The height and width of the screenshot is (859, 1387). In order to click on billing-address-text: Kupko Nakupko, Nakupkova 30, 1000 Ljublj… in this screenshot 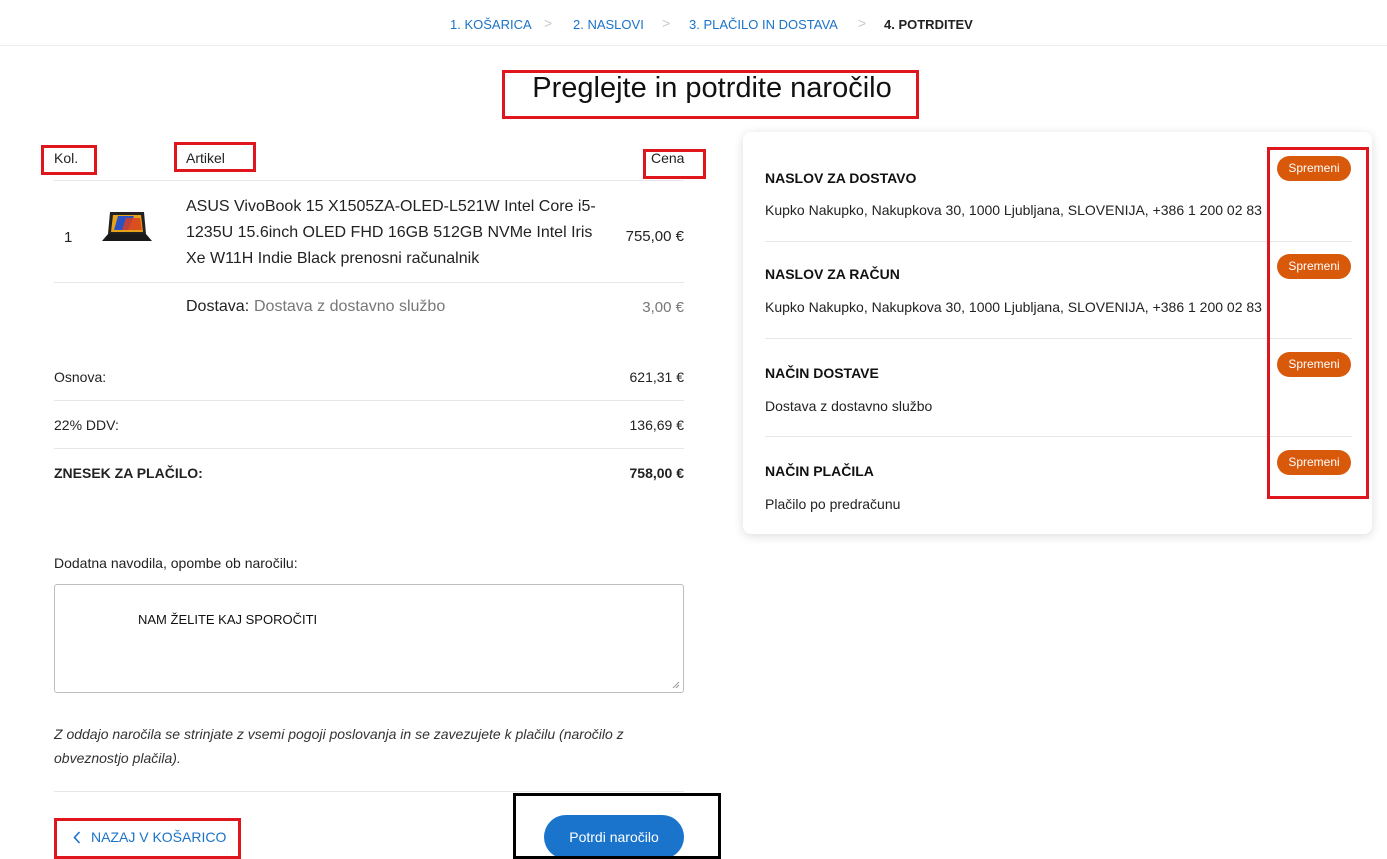, I will do `click(1013, 307)`.